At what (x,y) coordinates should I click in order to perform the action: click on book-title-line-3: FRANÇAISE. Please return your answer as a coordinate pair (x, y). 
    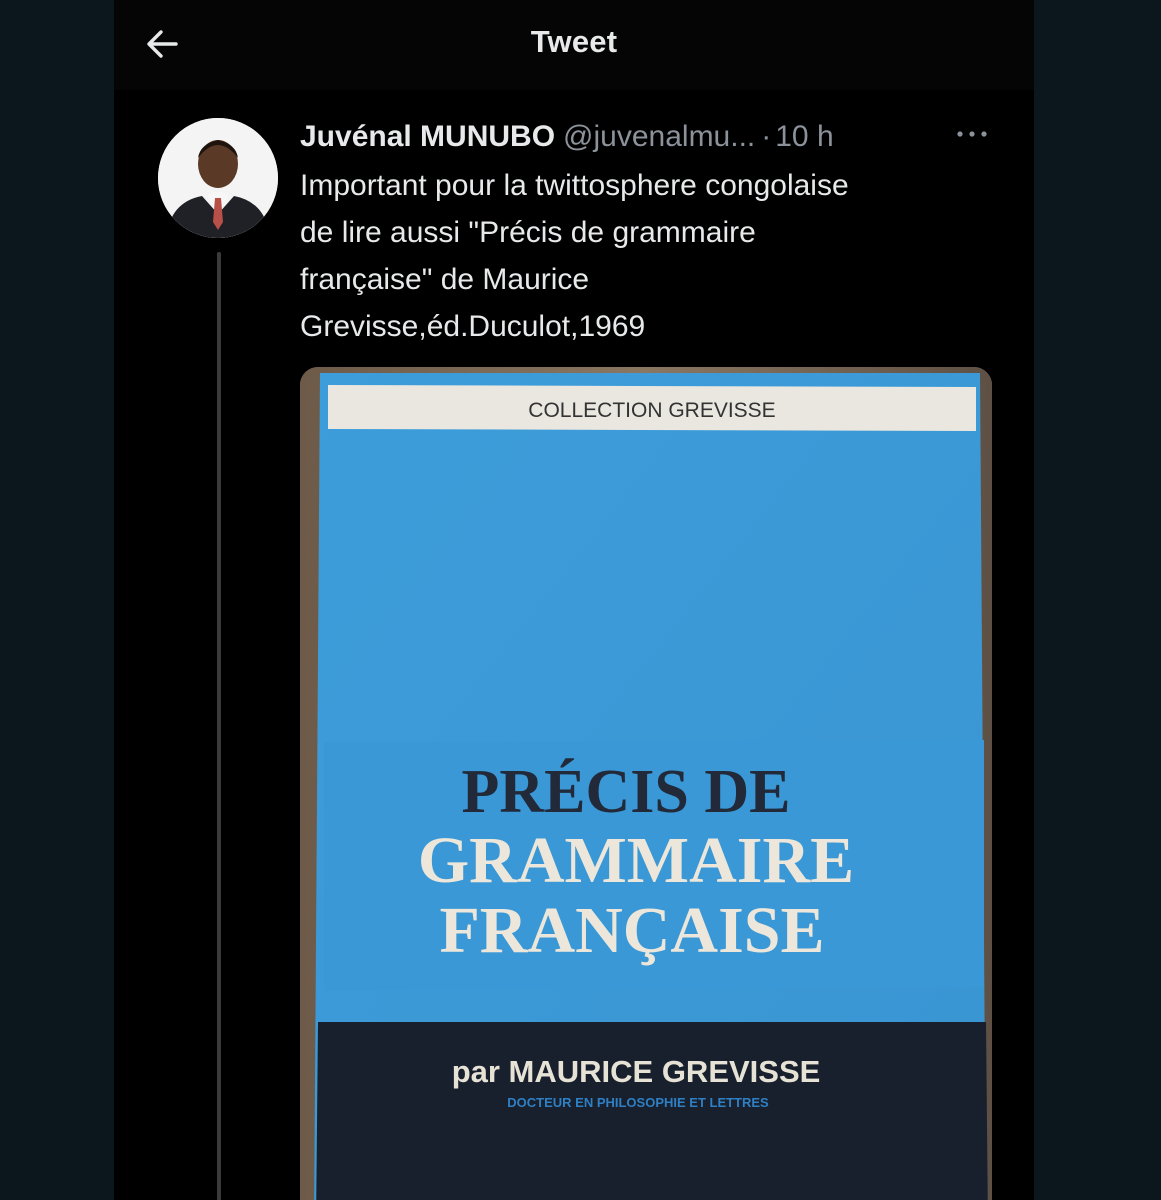
    Looking at the image, I should click on (631, 930).